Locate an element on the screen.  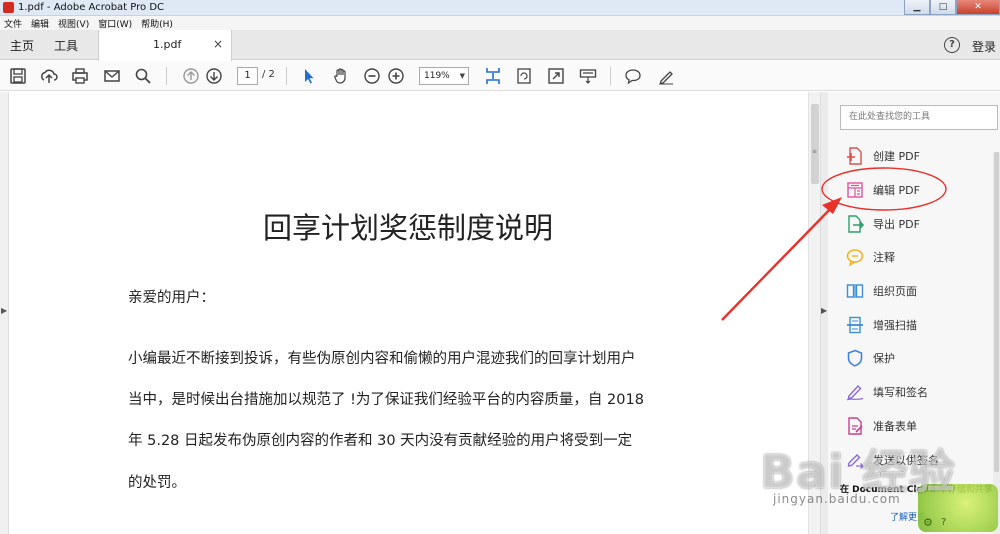
tool-edit-pdf: 编辑 PDF is located at coordinates (883, 190).